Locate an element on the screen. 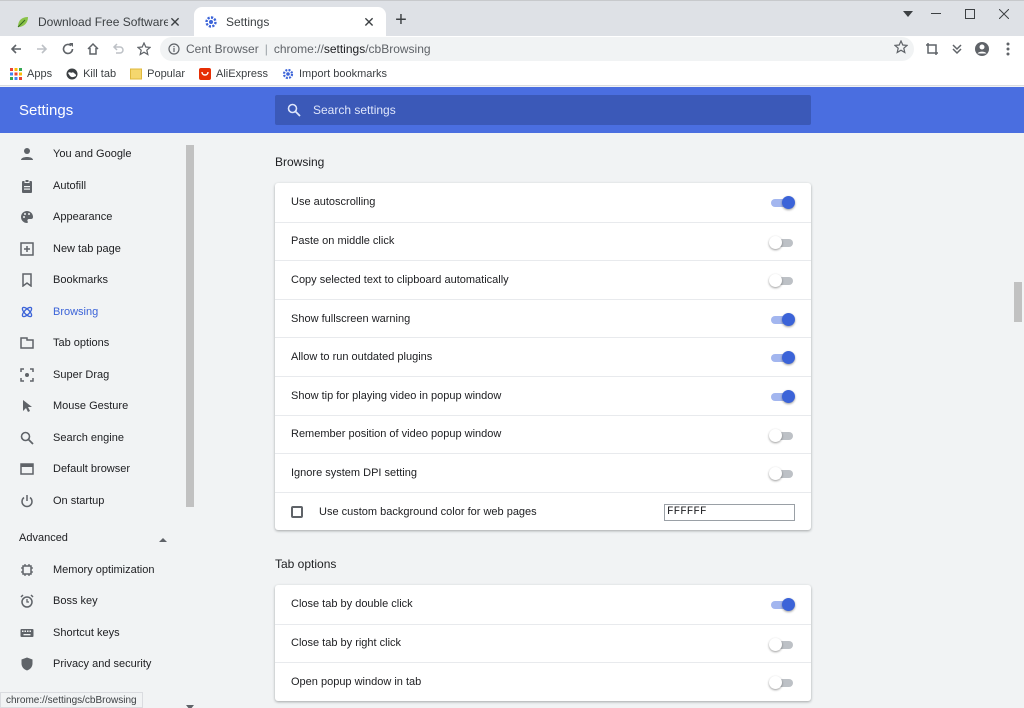  sidebar-item-memory-optimization: Memory optimization is located at coordinates (92, 570).